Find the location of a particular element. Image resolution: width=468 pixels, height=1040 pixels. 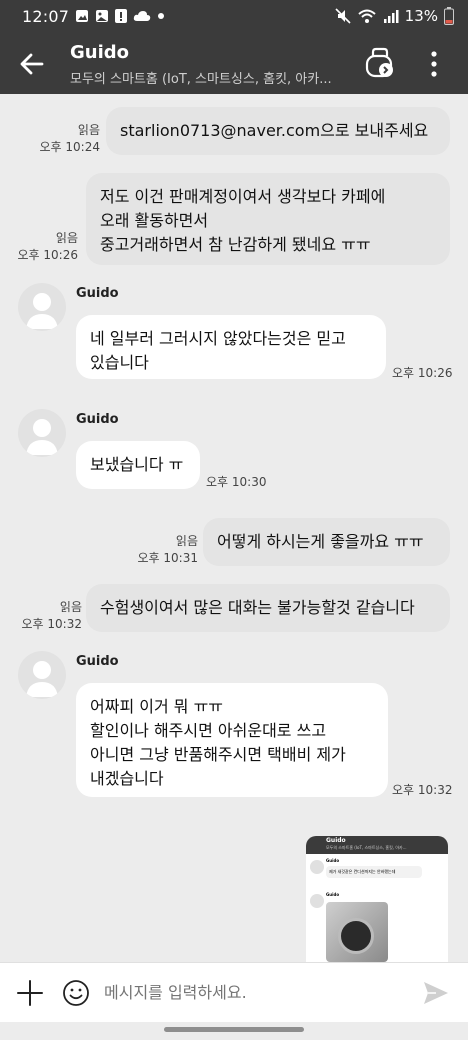

signal-icon is located at coordinates (391, 16).